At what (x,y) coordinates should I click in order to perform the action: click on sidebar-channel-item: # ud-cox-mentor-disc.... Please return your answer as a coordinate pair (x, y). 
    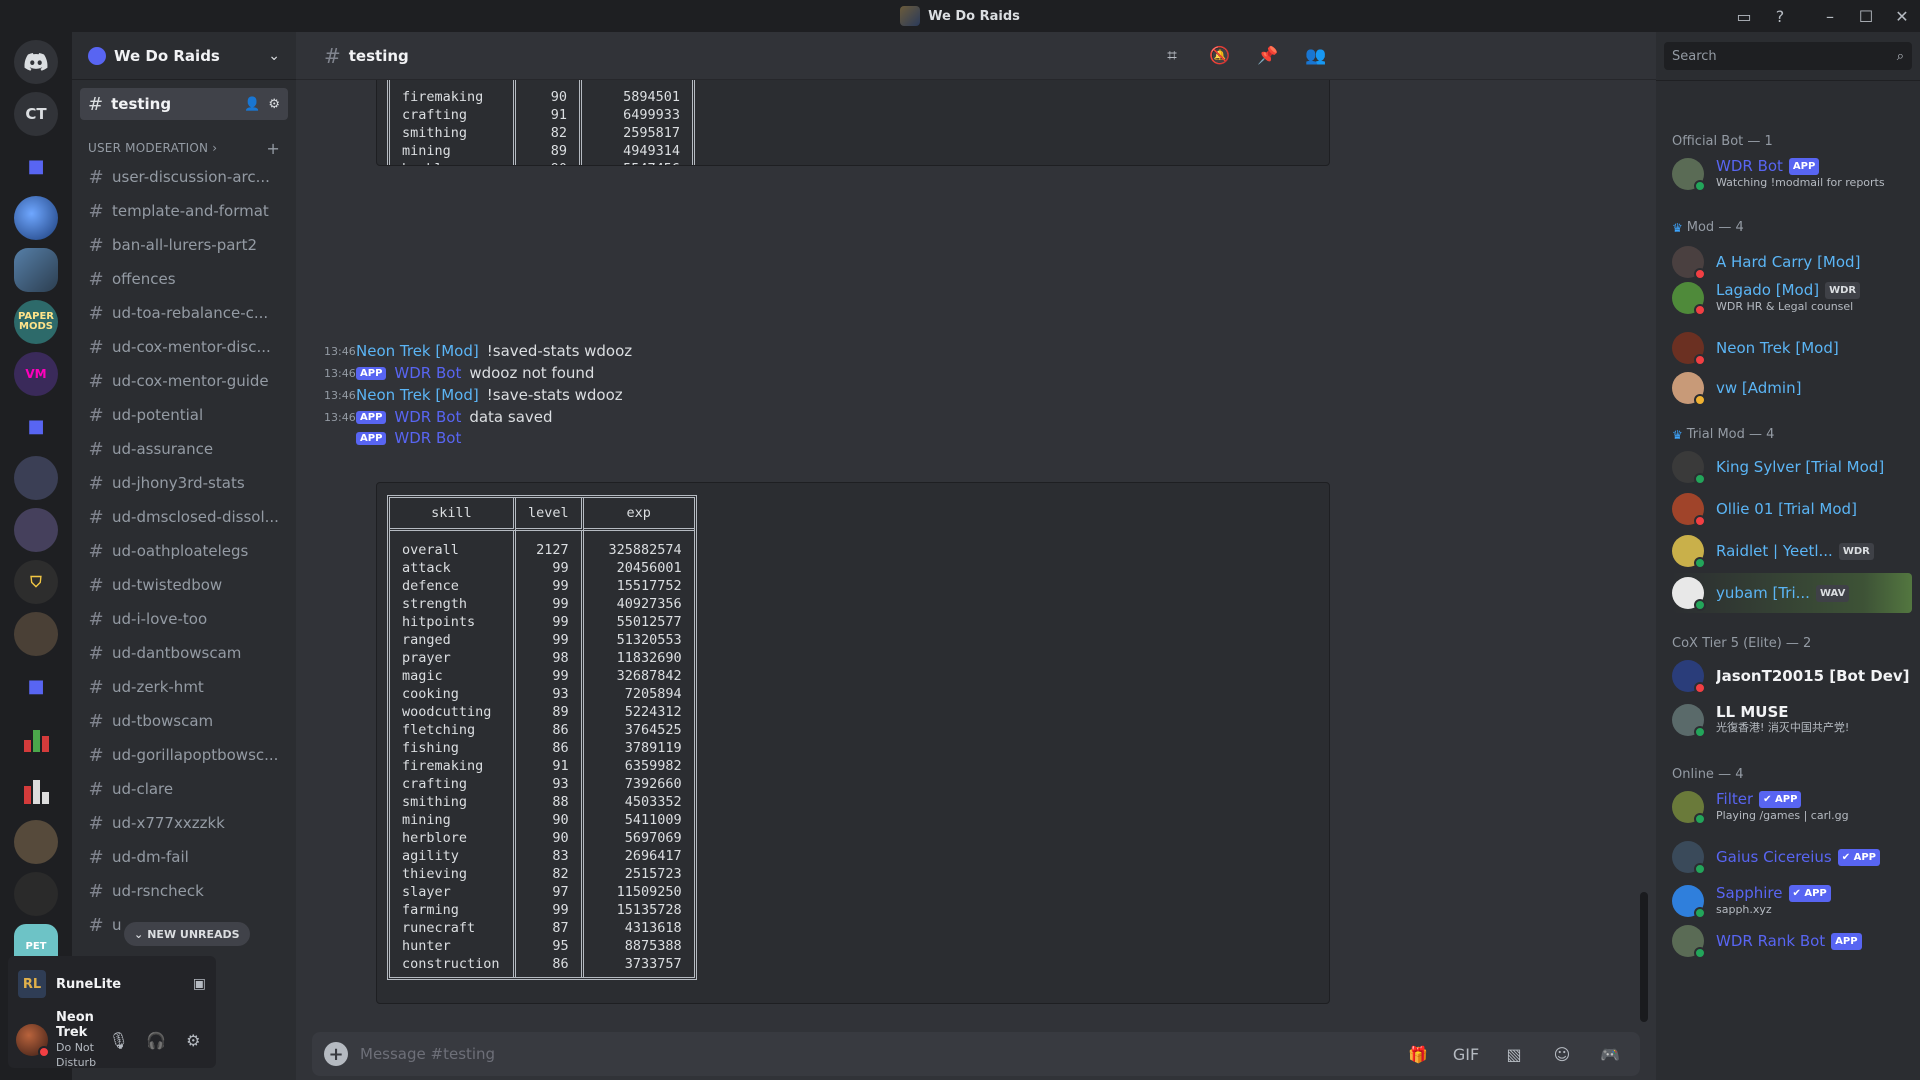
    Looking at the image, I should click on (184, 347).